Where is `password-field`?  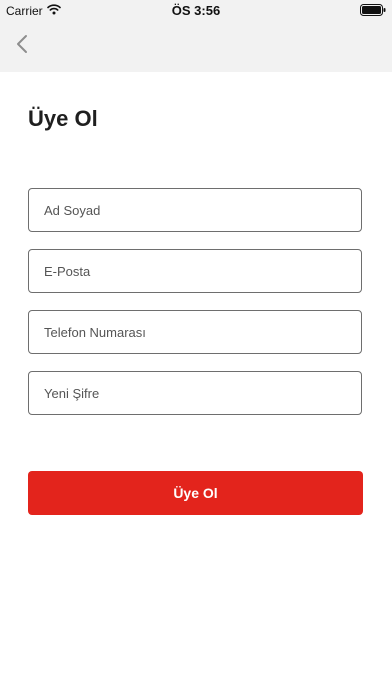
password-field is located at coordinates (195, 393).